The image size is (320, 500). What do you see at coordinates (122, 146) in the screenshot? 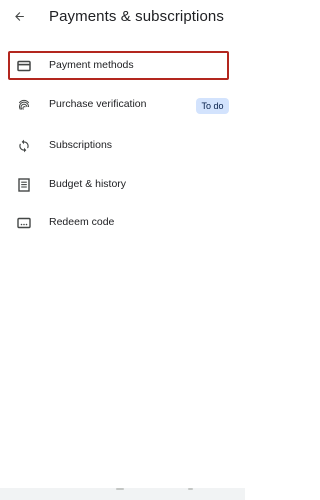
I see `menu-item-subscriptions: Subscriptions` at bounding box center [122, 146].